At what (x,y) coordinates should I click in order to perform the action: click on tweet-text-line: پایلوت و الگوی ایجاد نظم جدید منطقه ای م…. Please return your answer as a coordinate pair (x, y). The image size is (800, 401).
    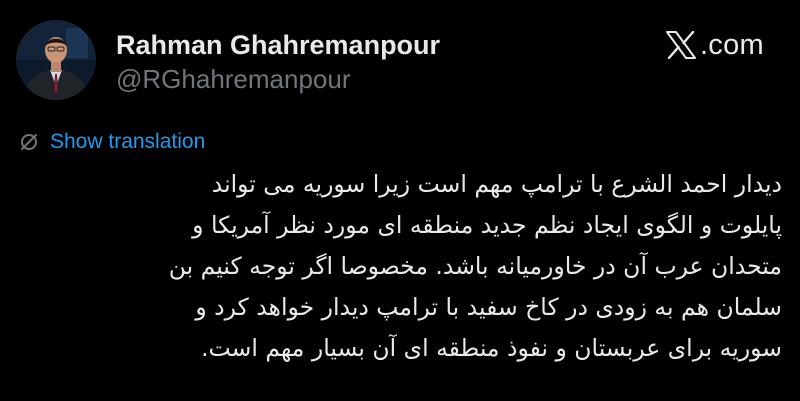
    Looking at the image, I should click on (487, 225).